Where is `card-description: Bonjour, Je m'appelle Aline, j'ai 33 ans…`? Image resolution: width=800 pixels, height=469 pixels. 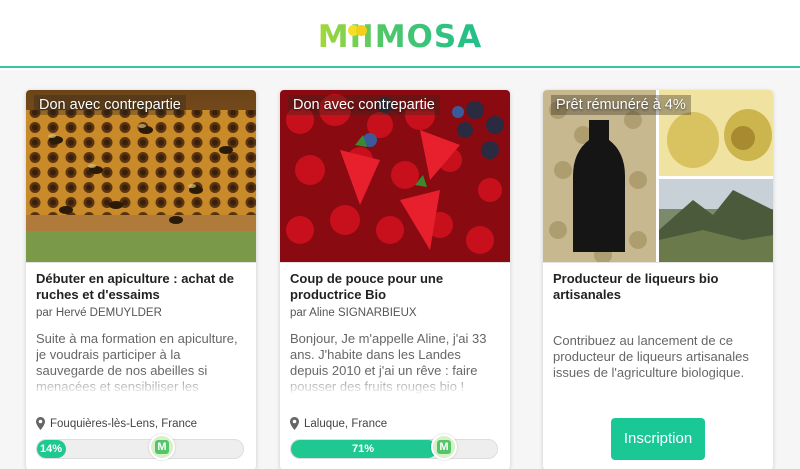
card-description: Bonjour, Je m'appelle Aline, j'ai 33 ans… is located at coordinates (396, 363).